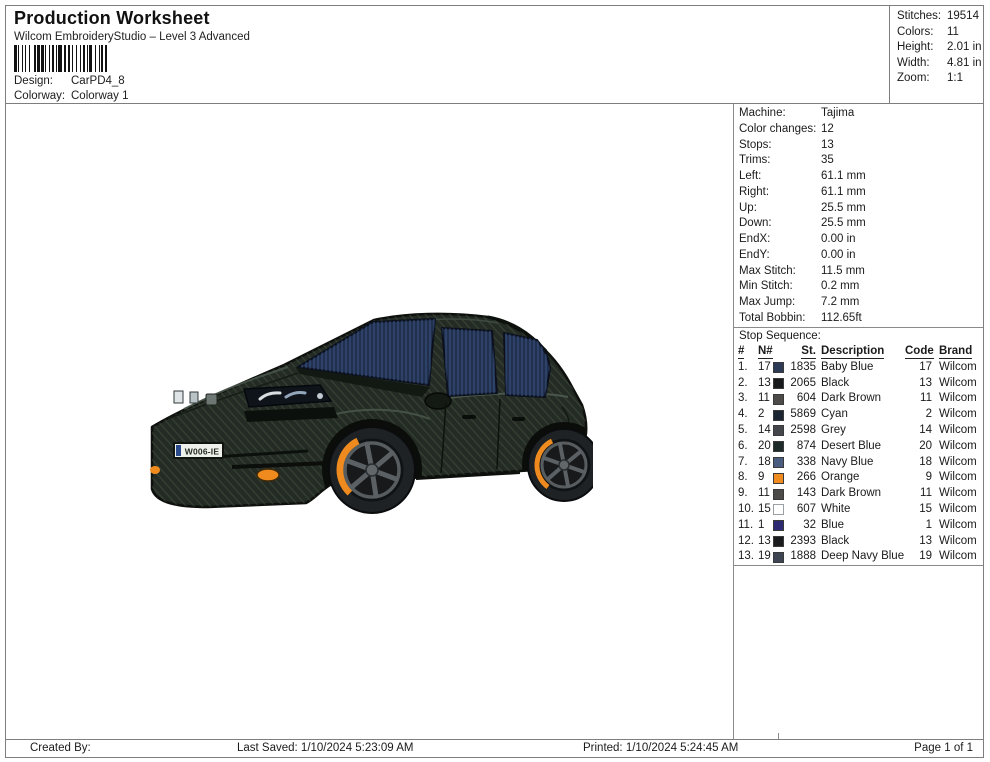  What do you see at coordinates (803, 382) in the screenshot?
I see `stitch-count: 2065` at bounding box center [803, 382].